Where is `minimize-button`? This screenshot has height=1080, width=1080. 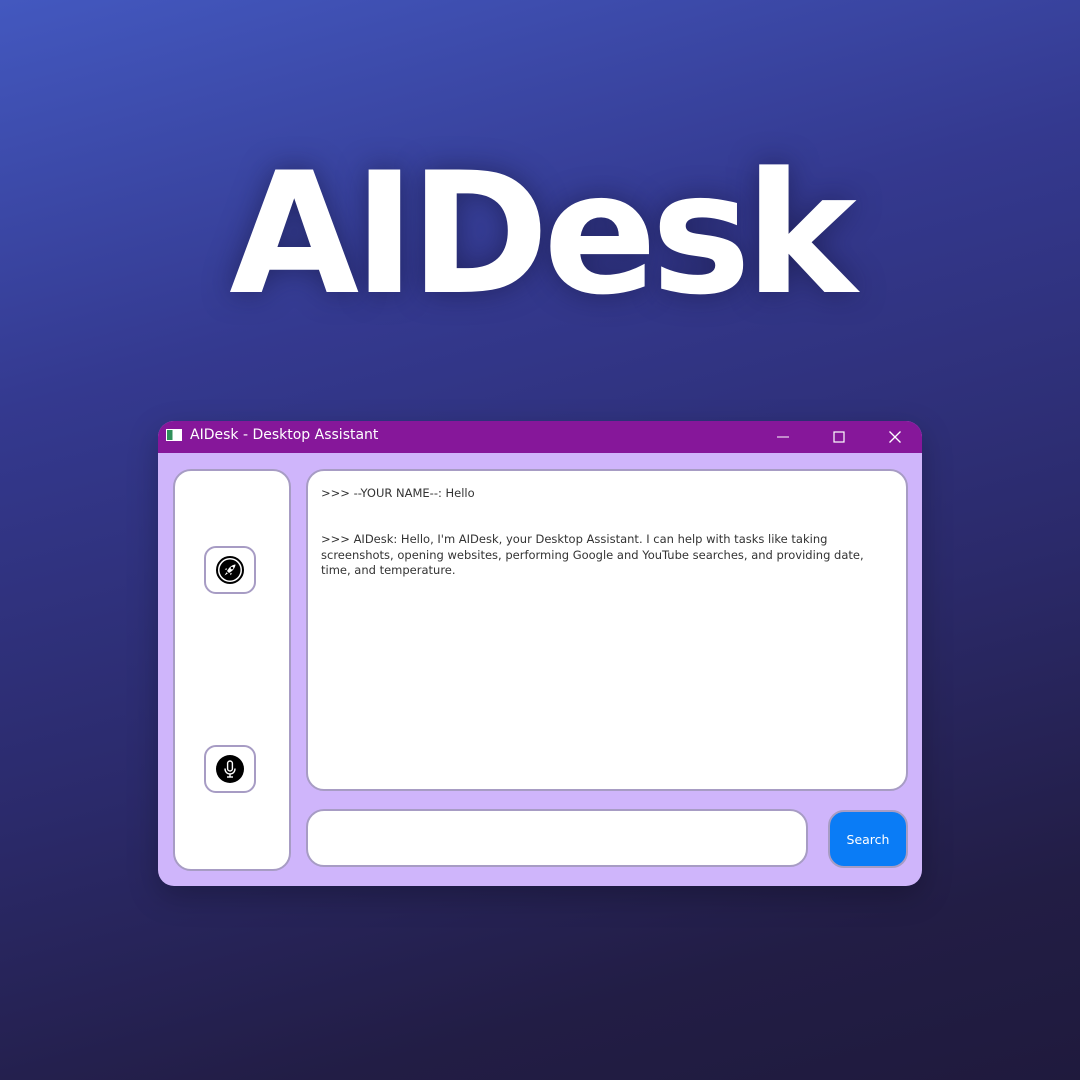
minimize-button is located at coordinates (783, 437).